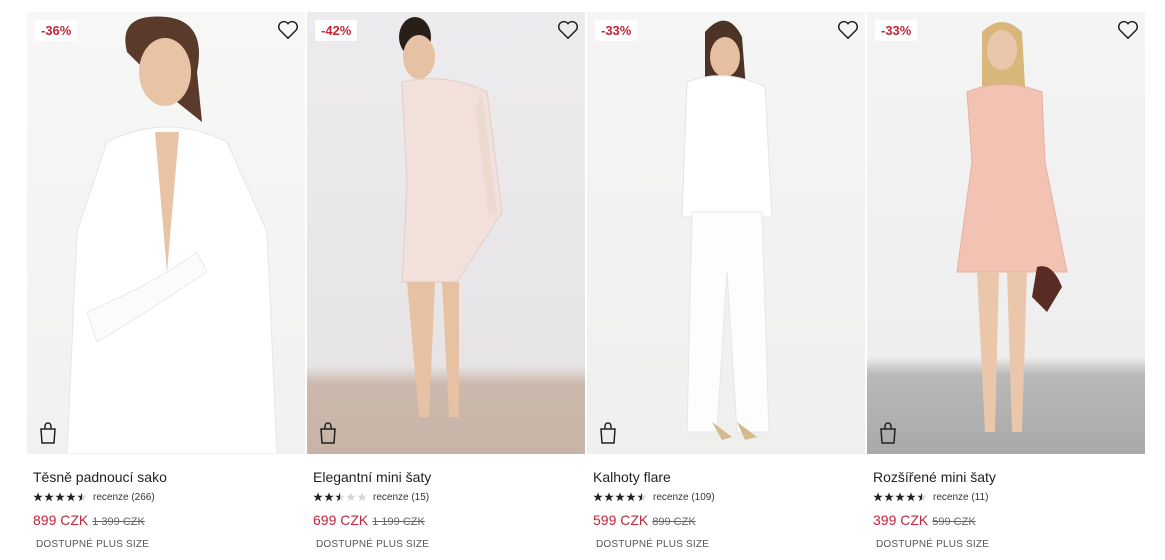  What do you see at coordinates (61, 520) in the screenshot?
I see `current-price: 899 CZK` at bounding box center [61, 520].